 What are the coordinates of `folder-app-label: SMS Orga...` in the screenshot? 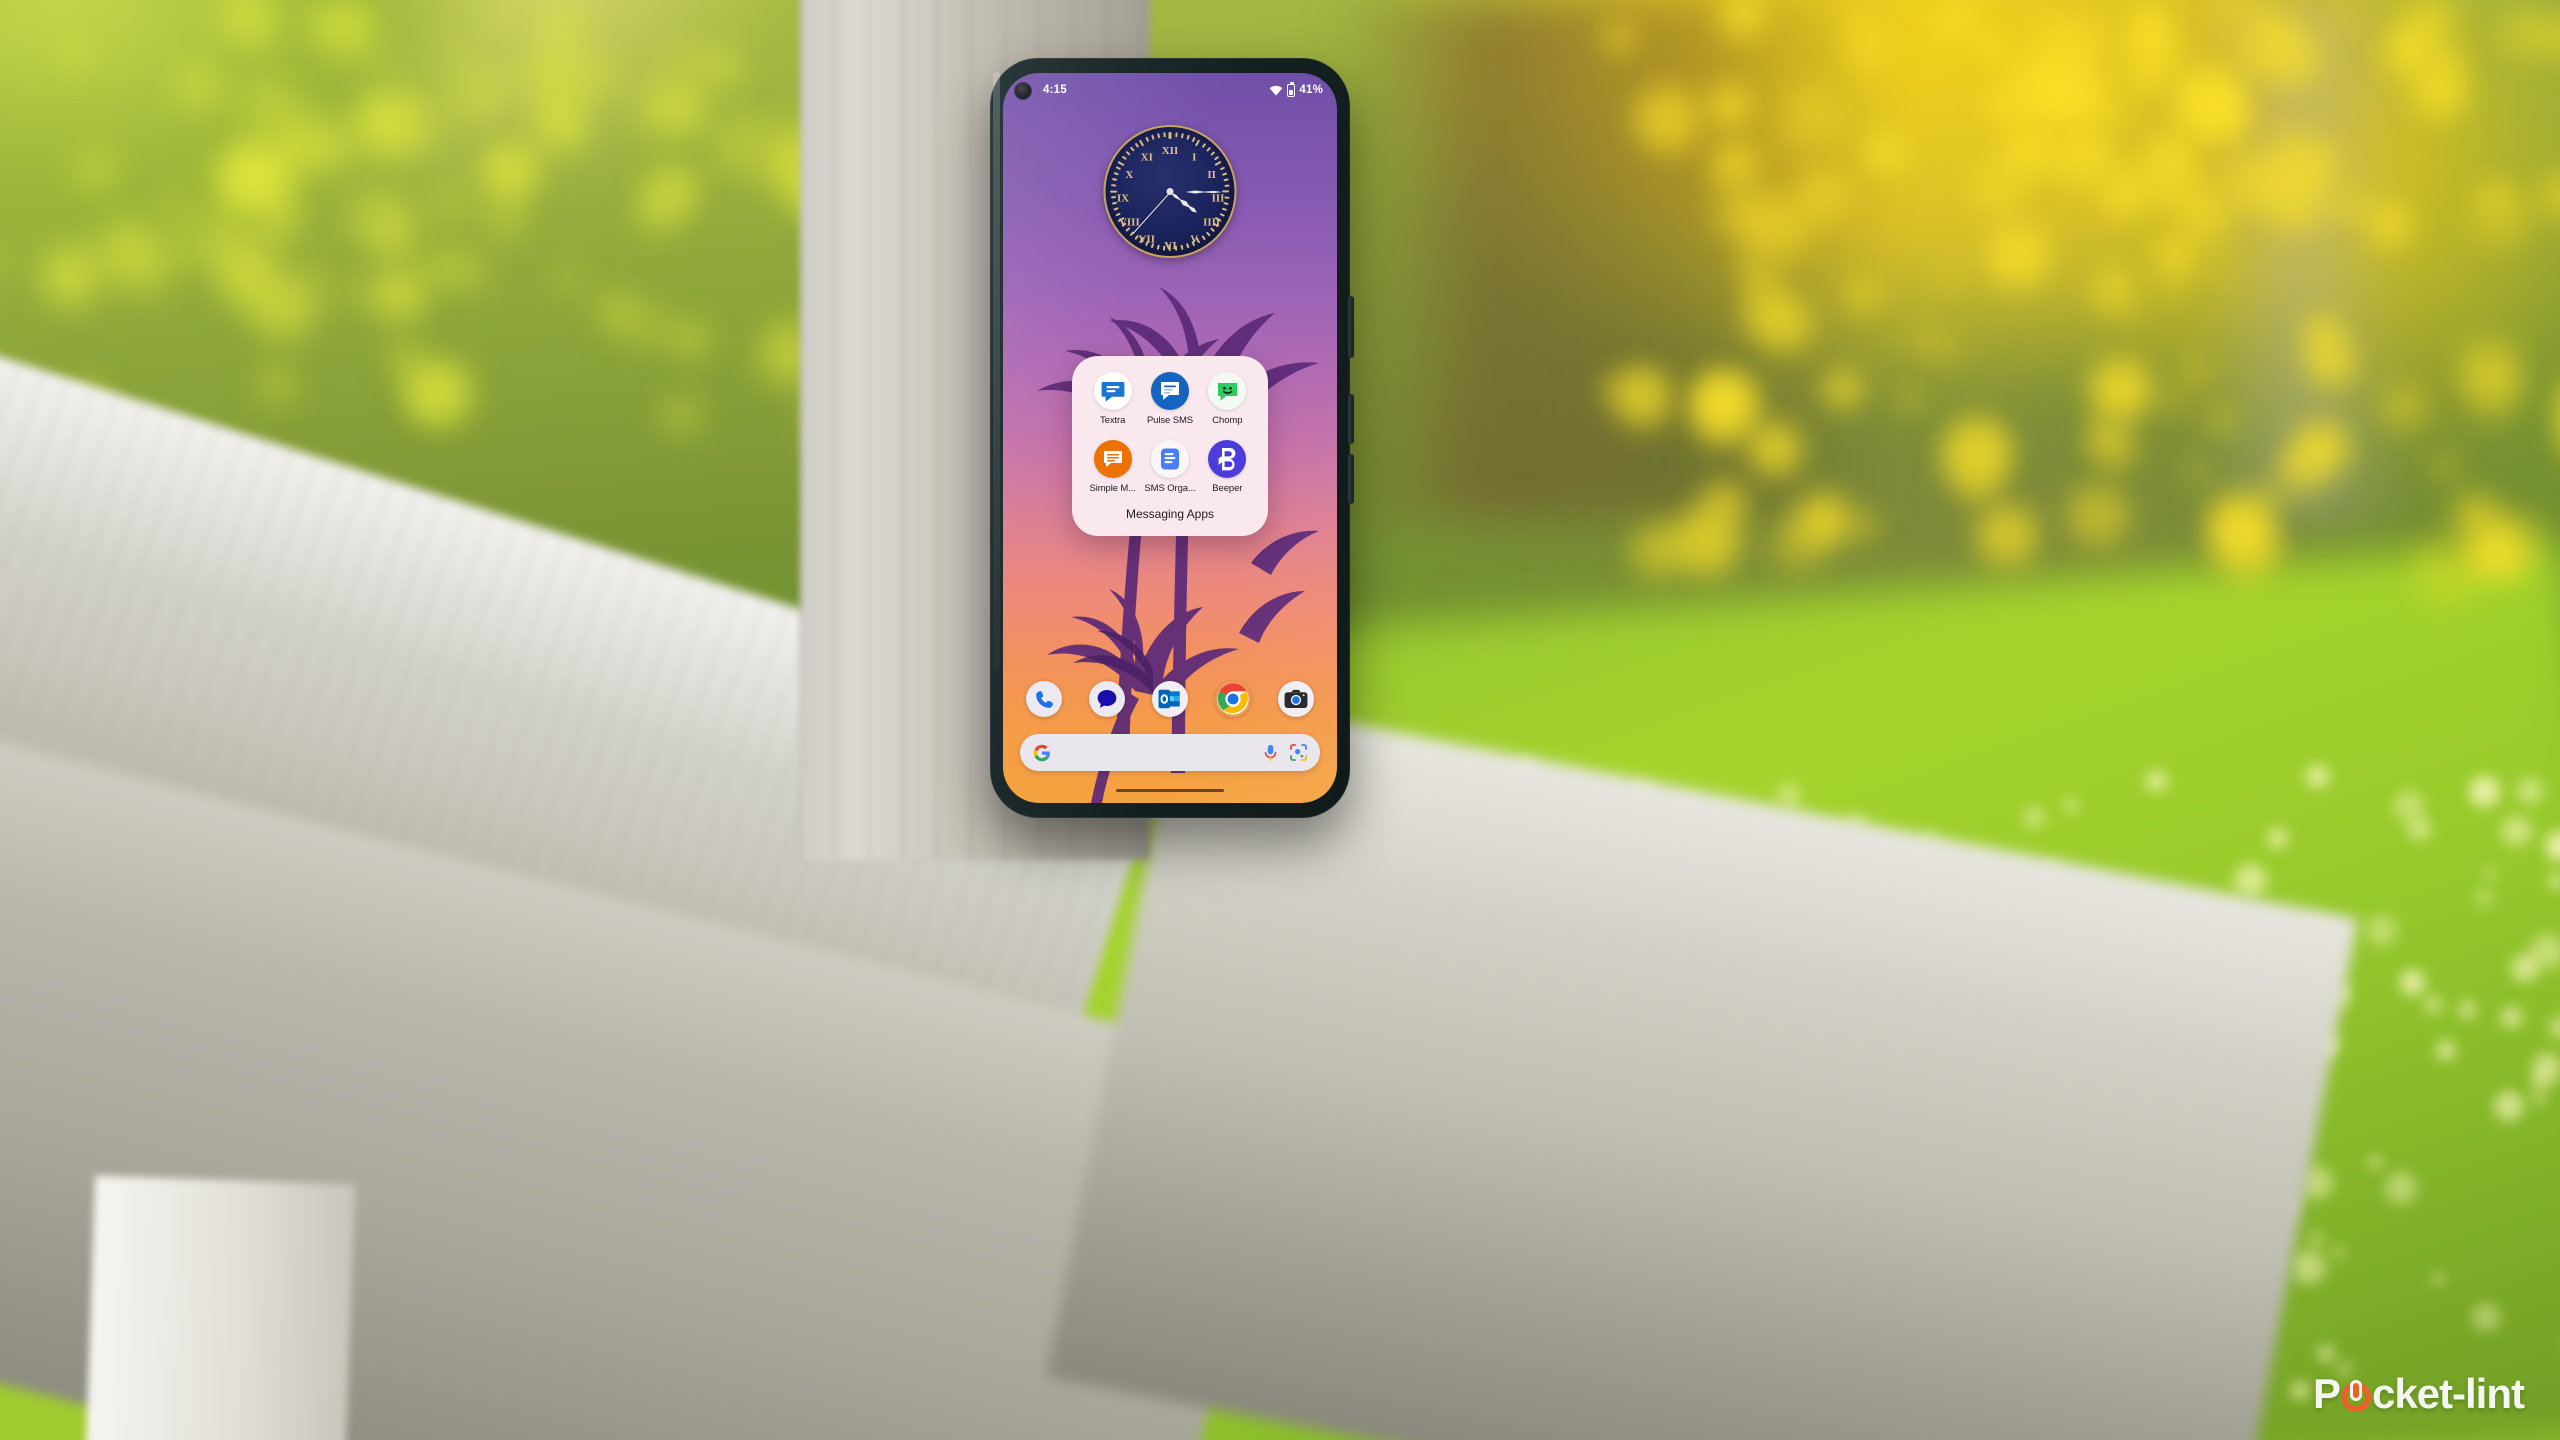 It's located at (1170, 488).